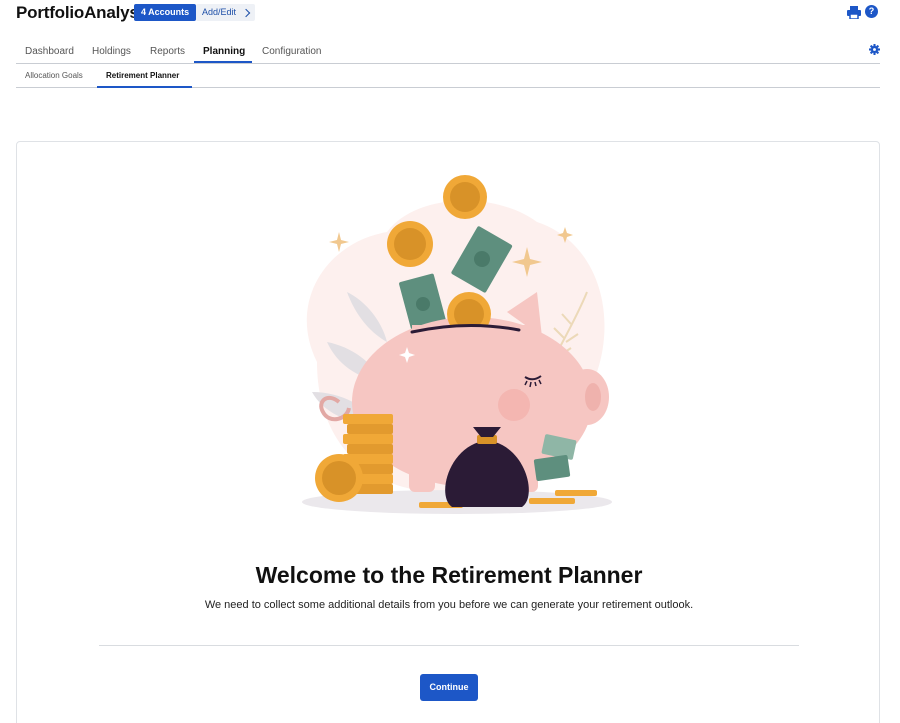 Image resolution: width=900 pixels, height=723 pixels. What do you see at coordinates (874, 49) in the screenshot?
I see `gear-icon` at bounding box center [874, 49].